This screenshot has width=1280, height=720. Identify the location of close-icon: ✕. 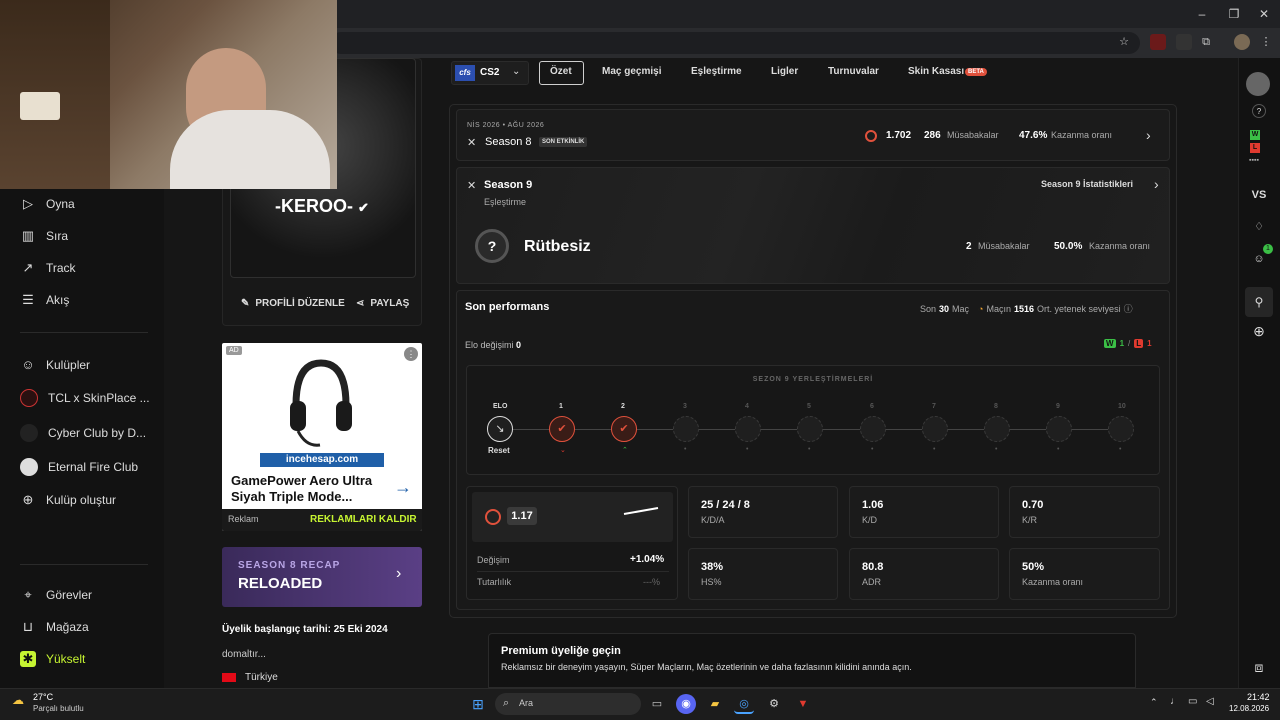
(1264, 14).